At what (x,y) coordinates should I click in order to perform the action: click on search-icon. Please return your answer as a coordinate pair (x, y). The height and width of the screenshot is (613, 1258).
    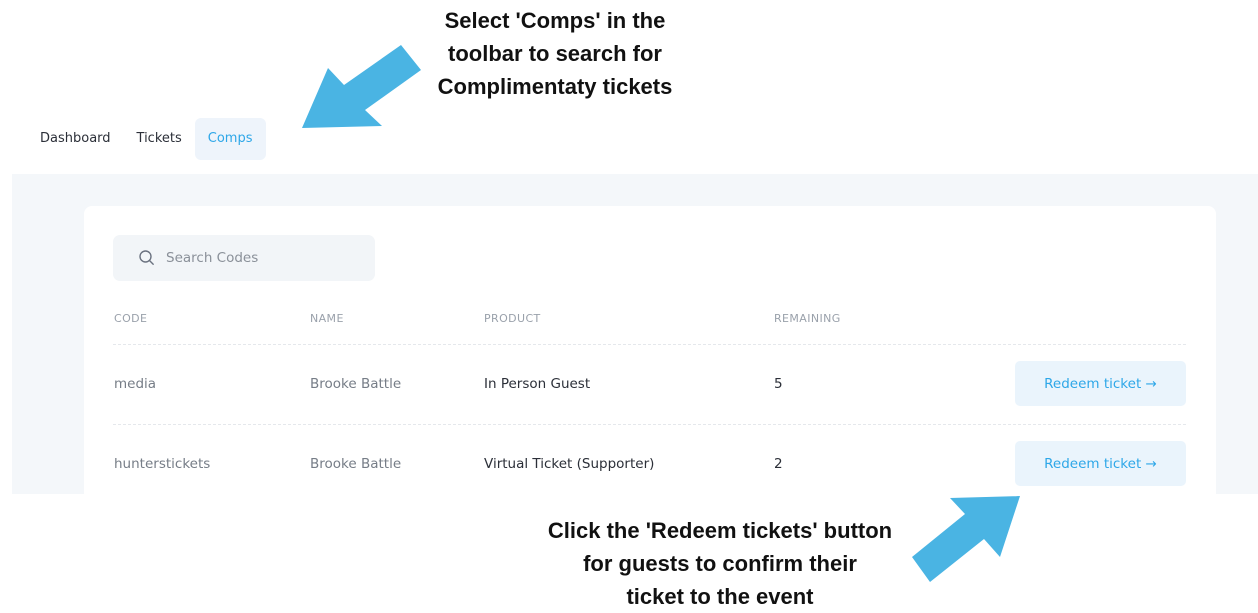
    Looking at the image, I should click on (146, 257).